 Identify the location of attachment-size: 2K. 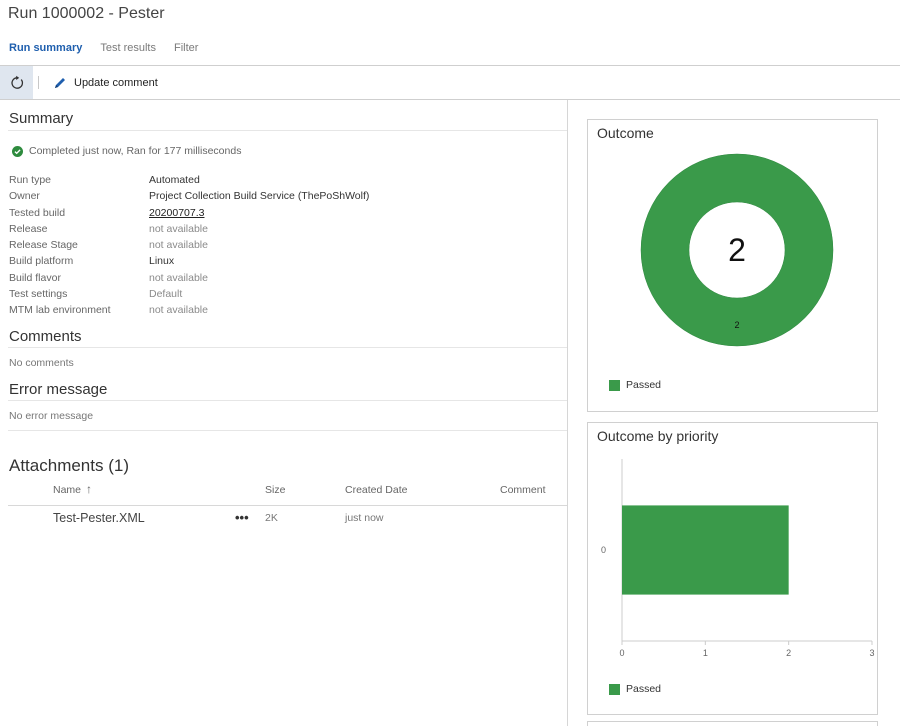
(271, 518).